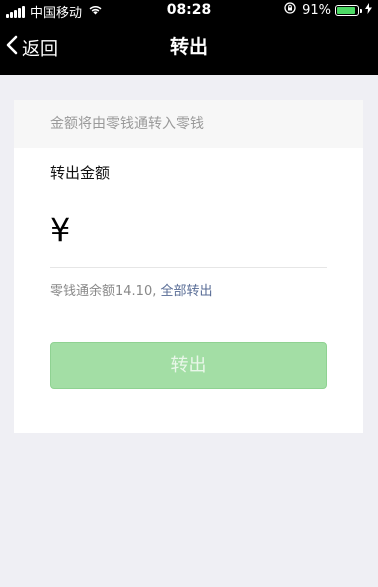  I want to click on amount-label: 转出金额, so click(80, 173).